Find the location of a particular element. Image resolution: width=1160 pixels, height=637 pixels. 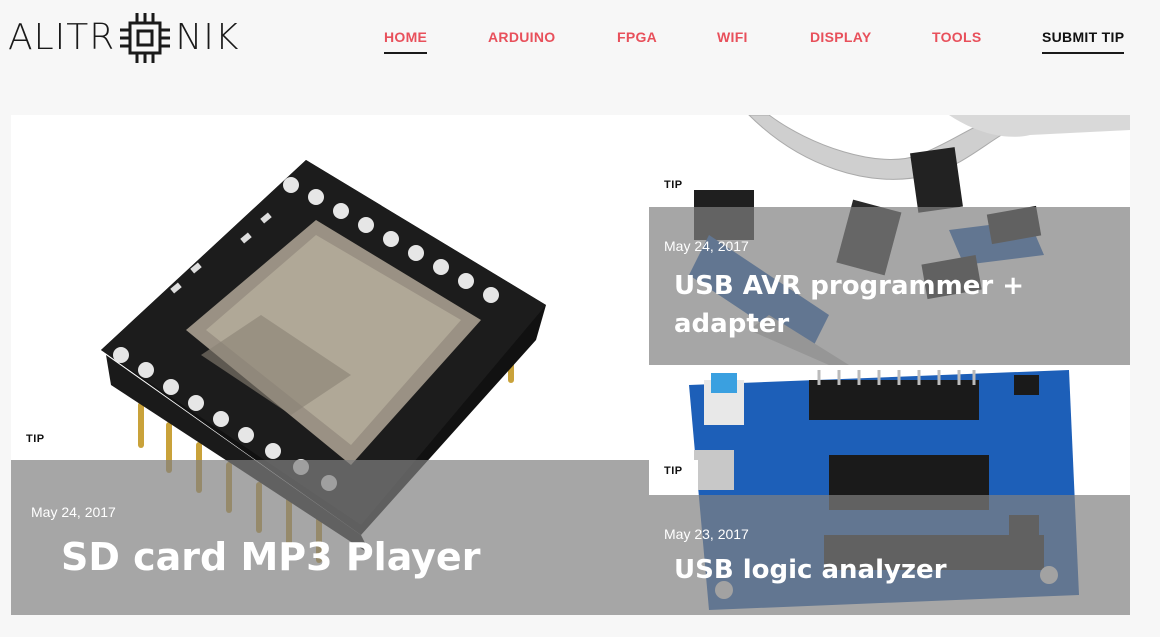

chip-logo-icon is located at coordinates (145, 38).